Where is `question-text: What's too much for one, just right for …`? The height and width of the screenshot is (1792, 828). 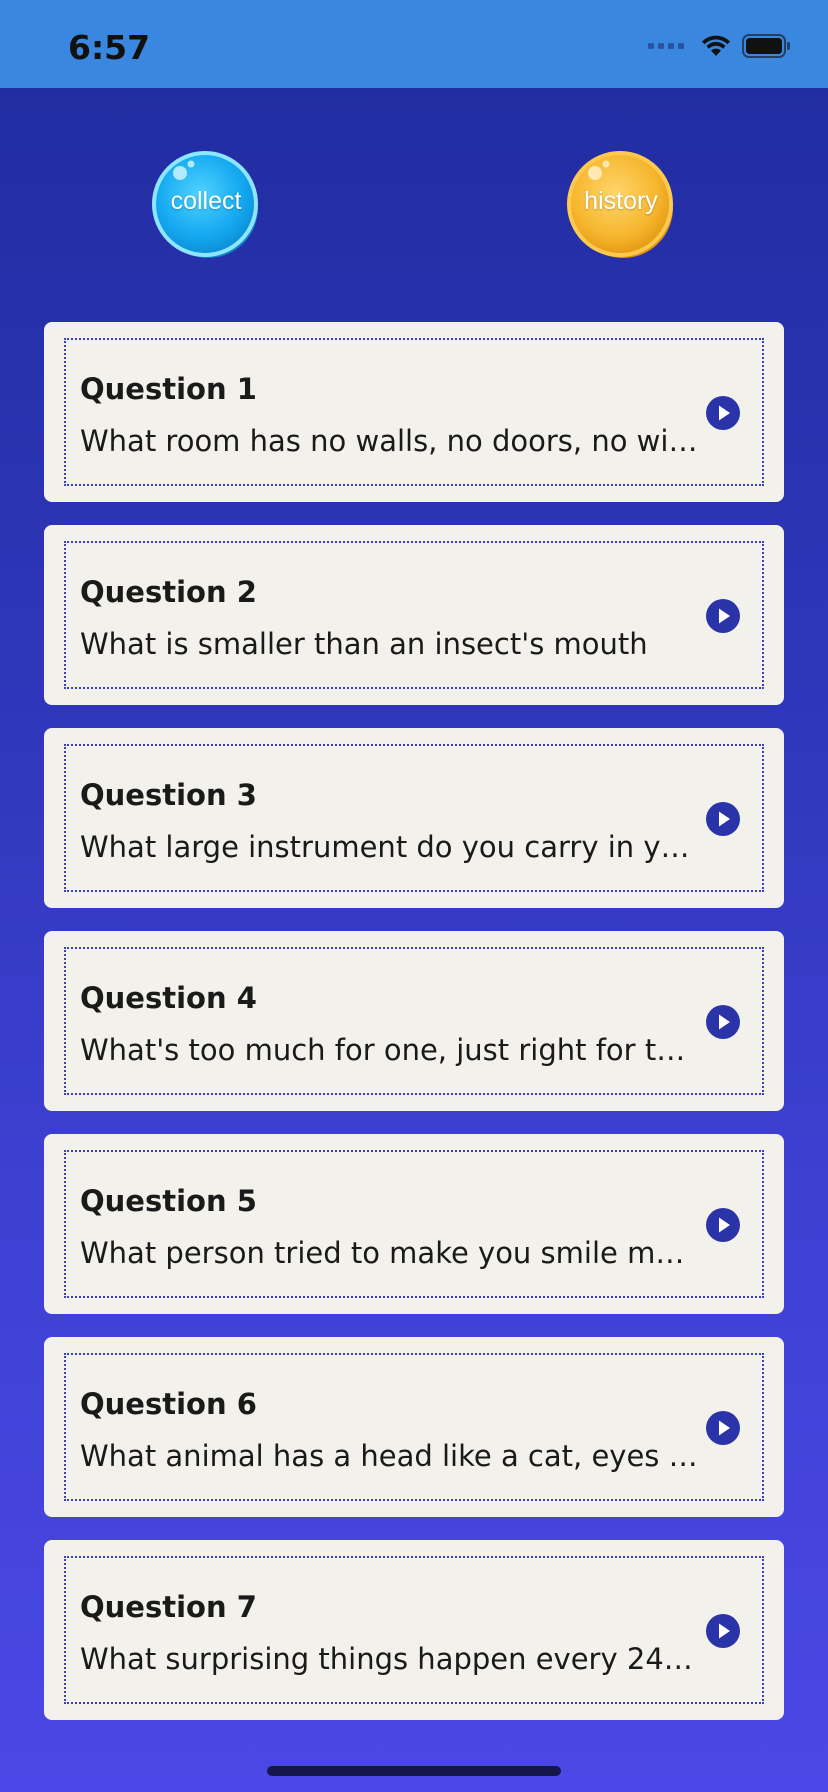
question-text: What's too much for one, just right for … is located at coordinates (390, 1050).